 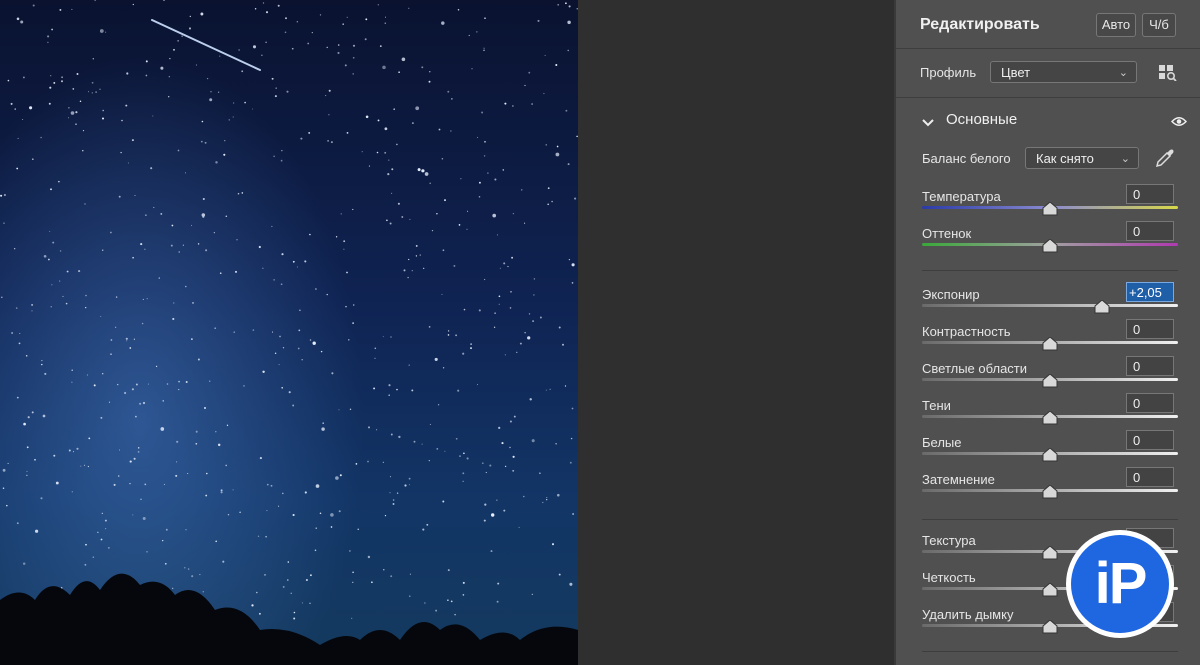 What do you see at coordinates (1050, 487) in the screenshot?
I see `slider-blacks: Затемнение 0` at bounding box center [1050, 487].